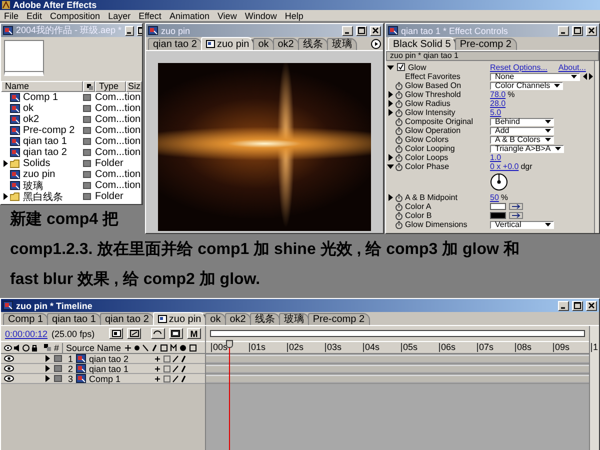  I want to click on current-time: 0:00:00:12, so click(26, 333).